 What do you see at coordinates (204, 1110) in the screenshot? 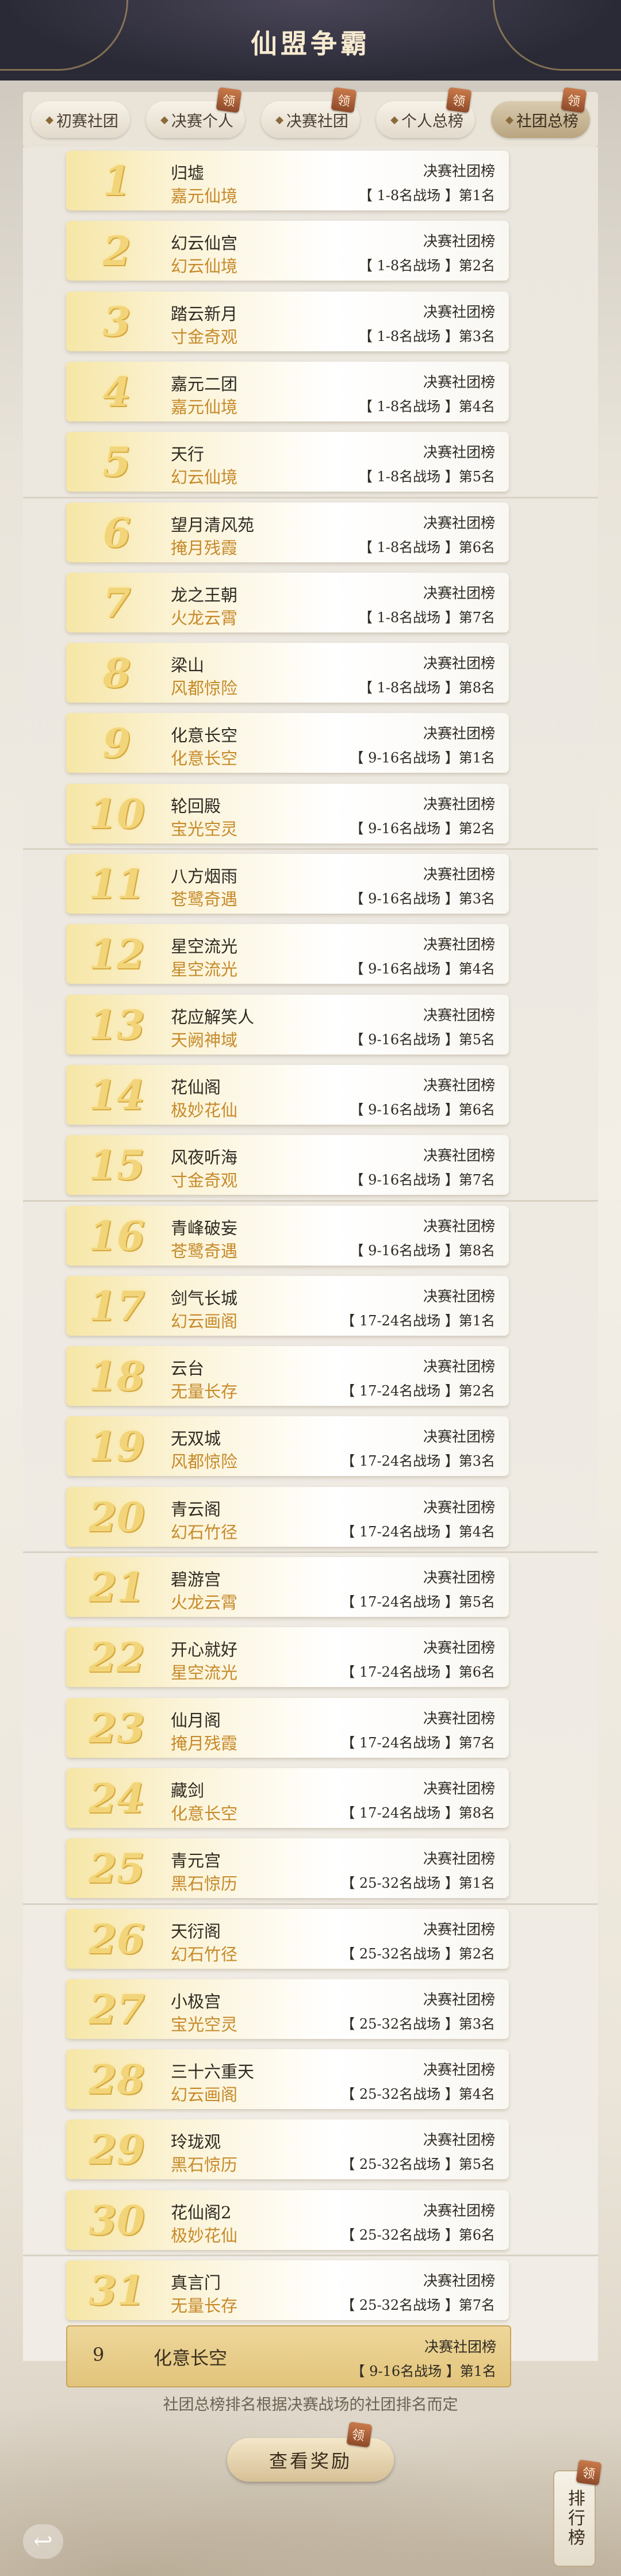
I see `server-name: 极妙花仙` at bounding box center [204, 1110].